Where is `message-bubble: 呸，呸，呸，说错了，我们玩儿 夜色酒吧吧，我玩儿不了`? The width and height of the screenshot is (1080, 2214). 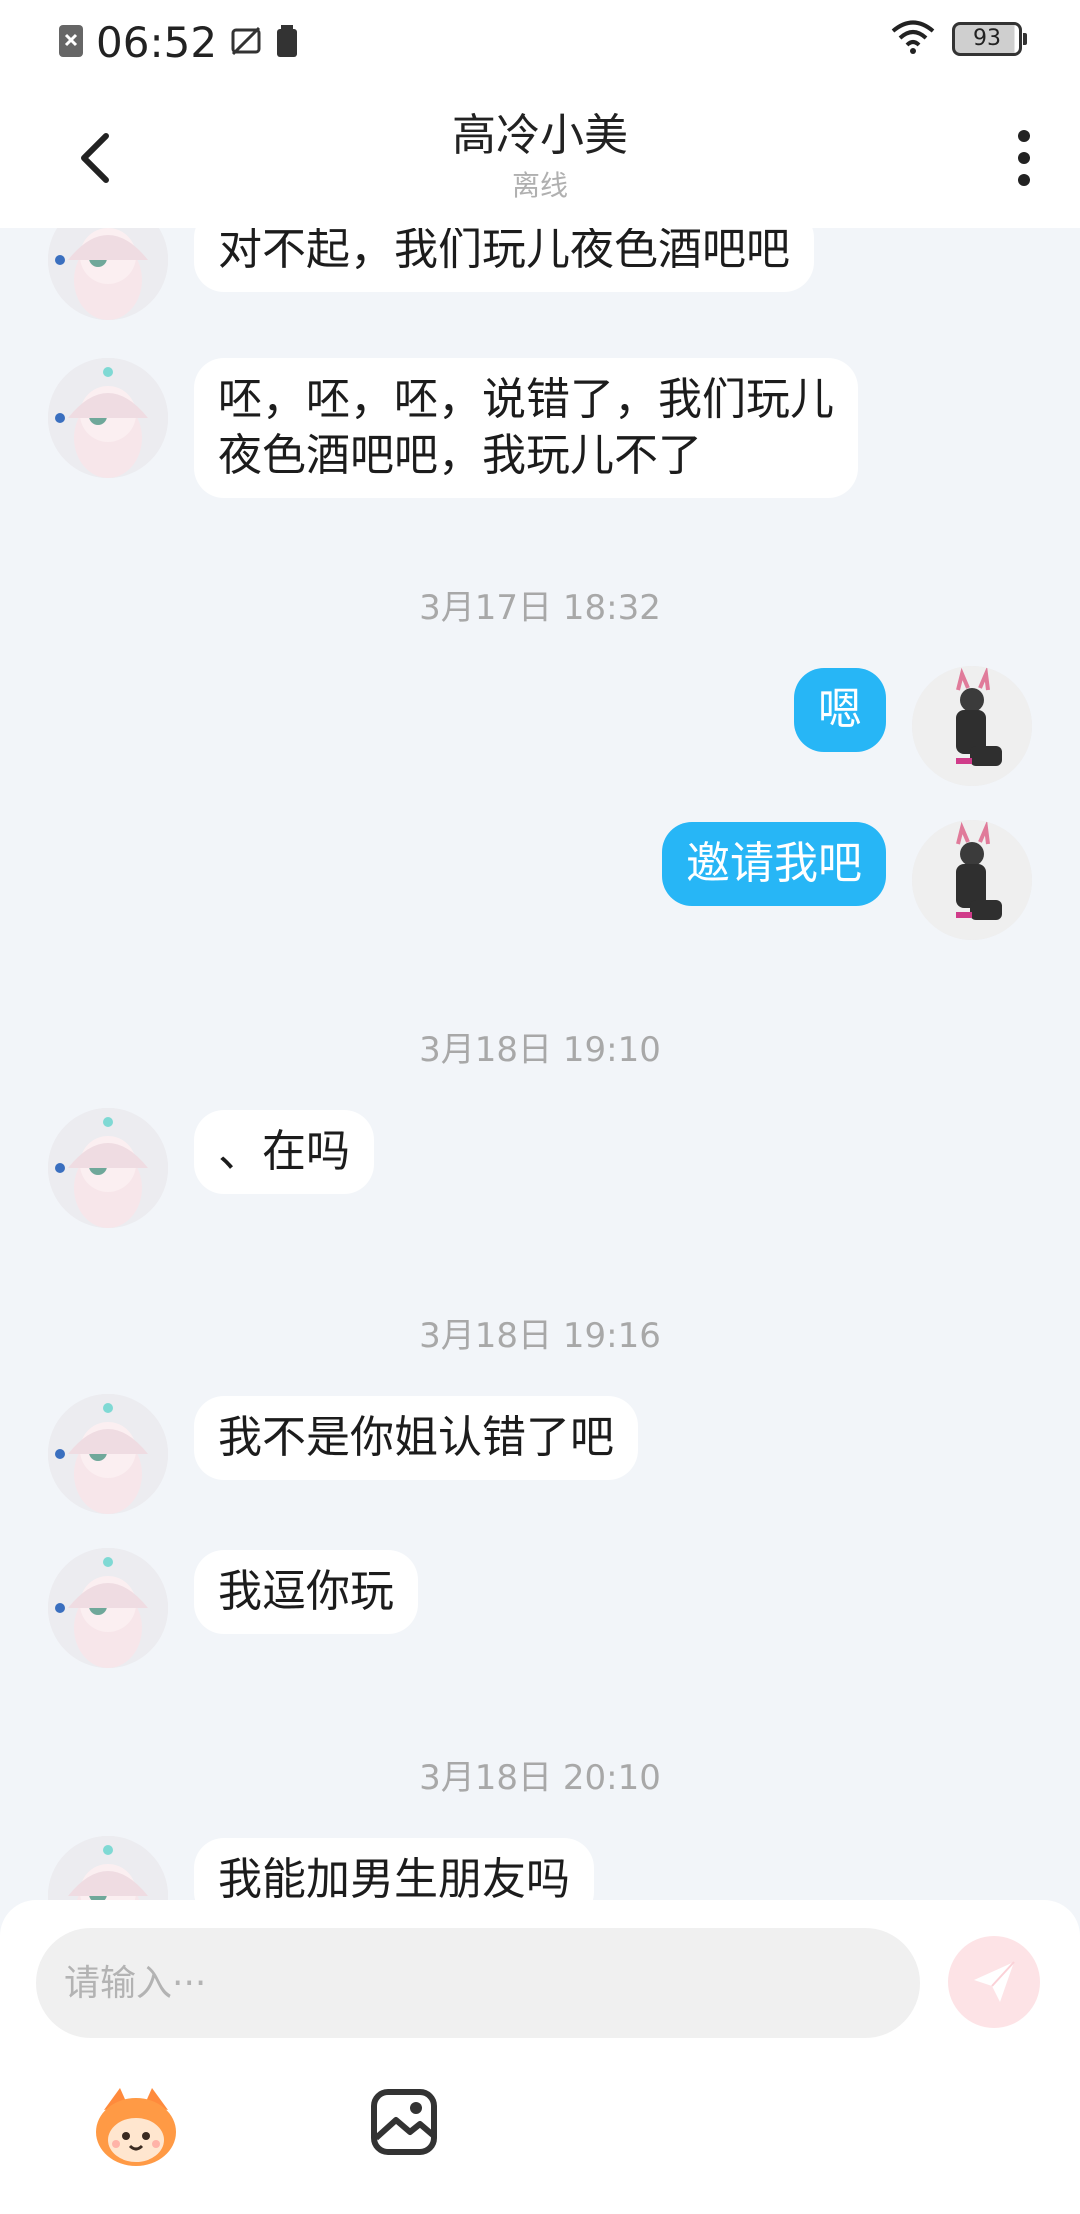 message-bubble: 呸，呸，呸，说错了，我们玩儿 夜色酒吧吧，我玩儿不了 is located at coordinates (526, 428).